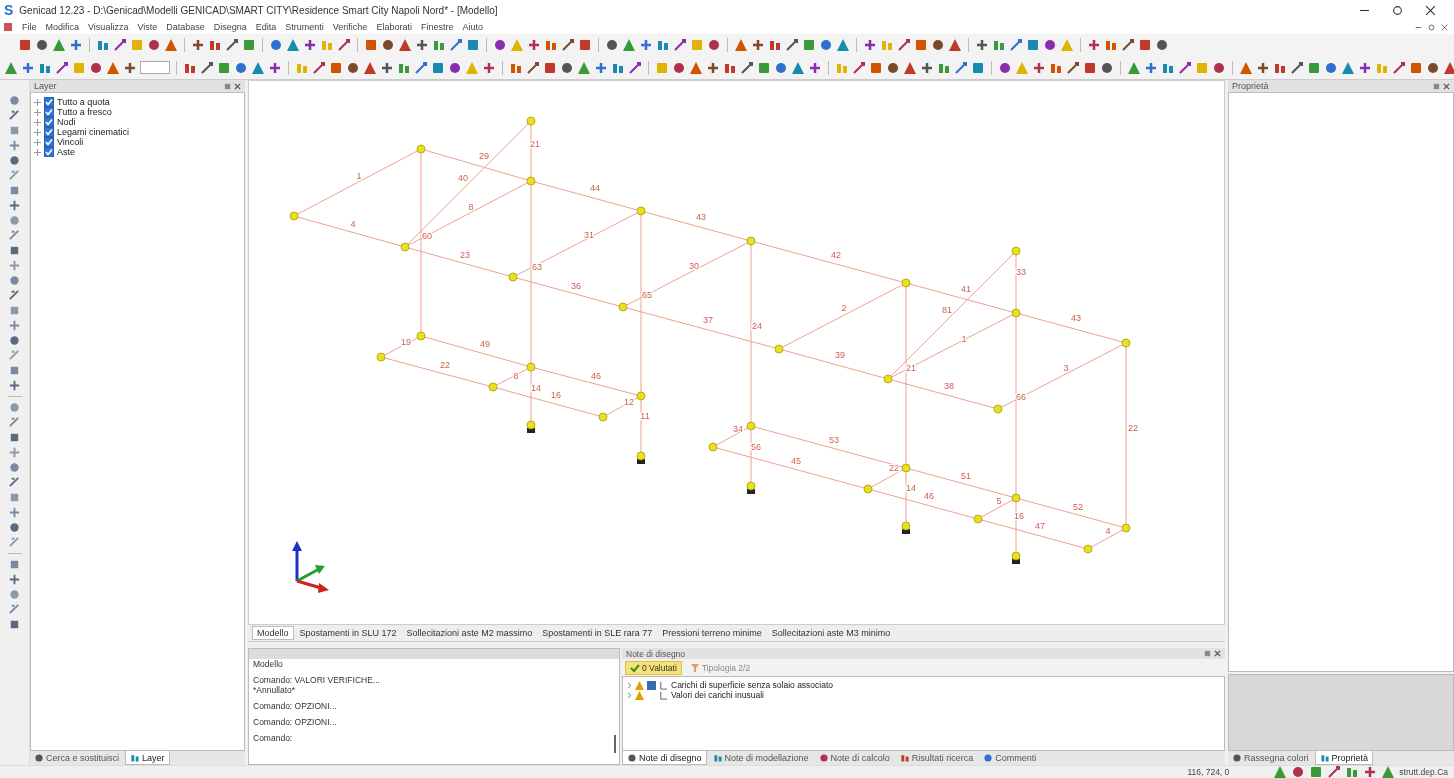 This screenshot has width=1454, height=778. Describe the element at coordinates (664, 758) in the screenshot. I see `panel-tab: Note di disegno` at that location.